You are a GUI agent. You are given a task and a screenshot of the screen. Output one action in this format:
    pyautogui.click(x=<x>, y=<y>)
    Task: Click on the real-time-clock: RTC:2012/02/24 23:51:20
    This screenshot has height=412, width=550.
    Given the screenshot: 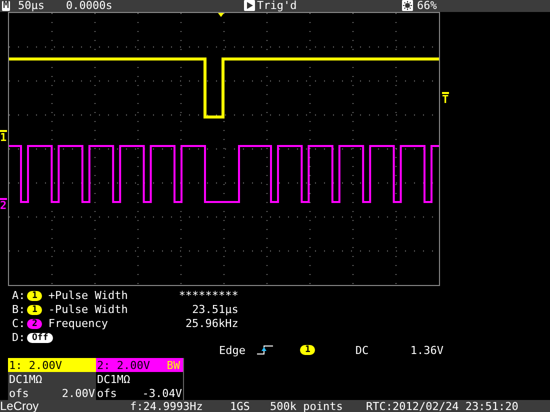 What is the action you would take?
    pyautogui.click(x=442, y=406)
    